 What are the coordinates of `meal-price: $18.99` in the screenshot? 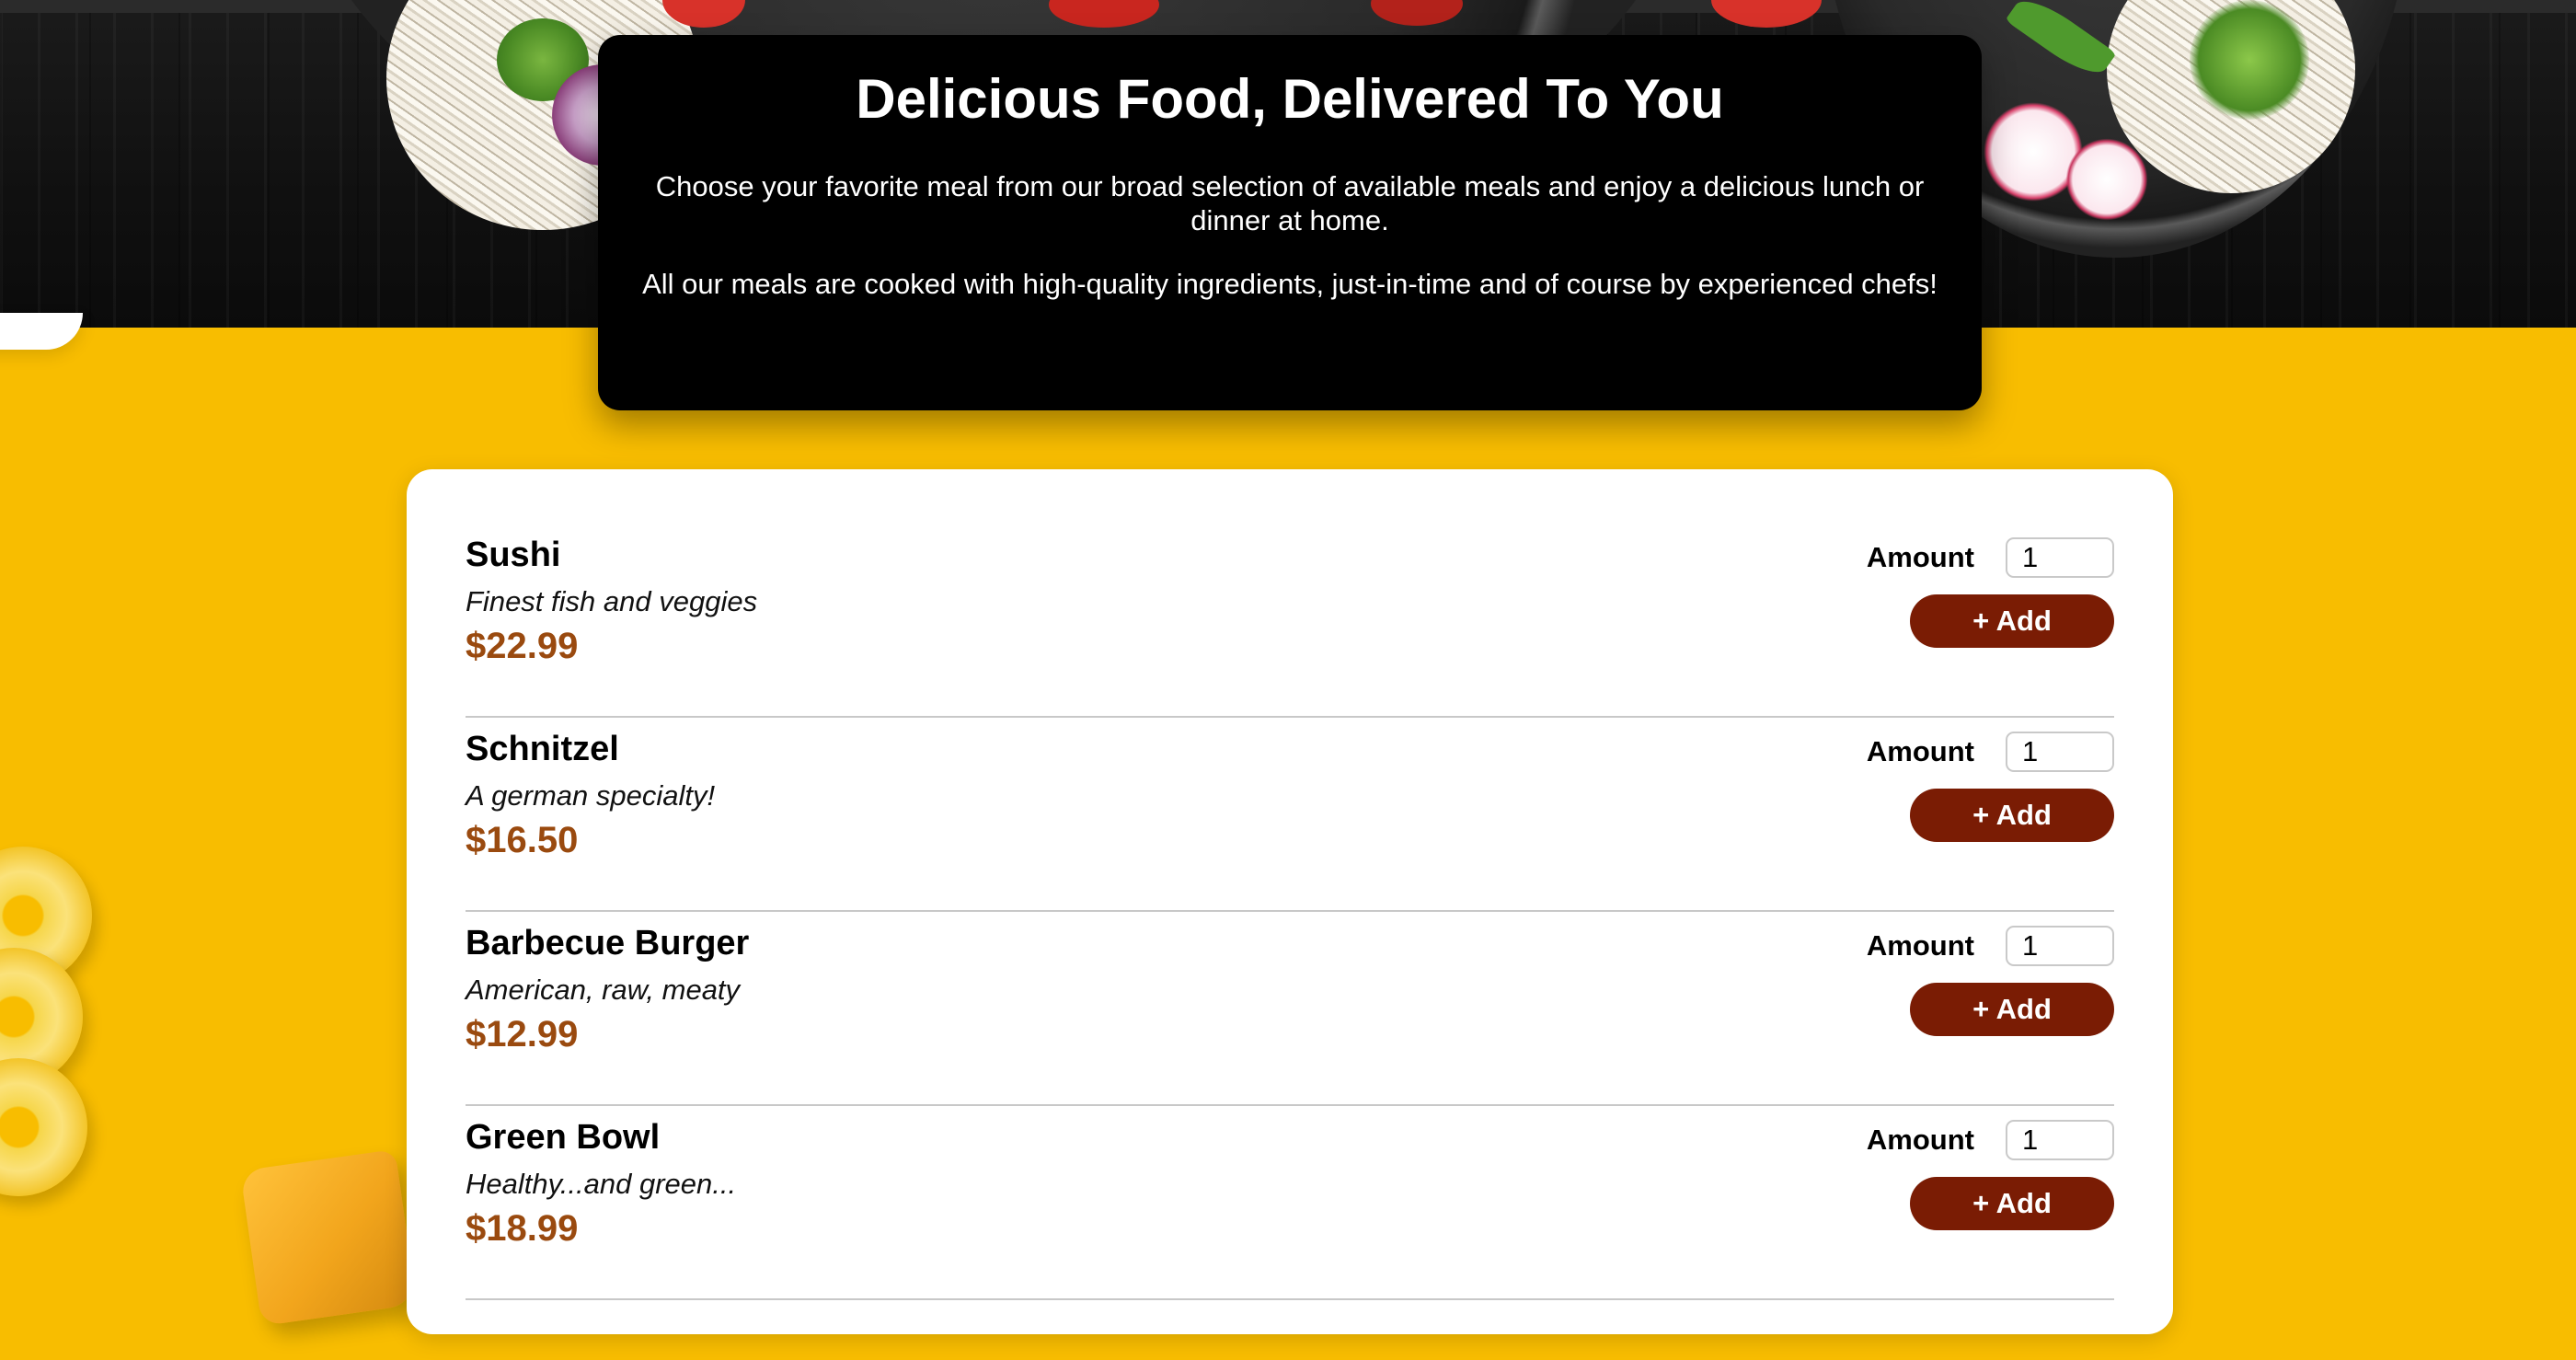 It's located at (522, 1228).